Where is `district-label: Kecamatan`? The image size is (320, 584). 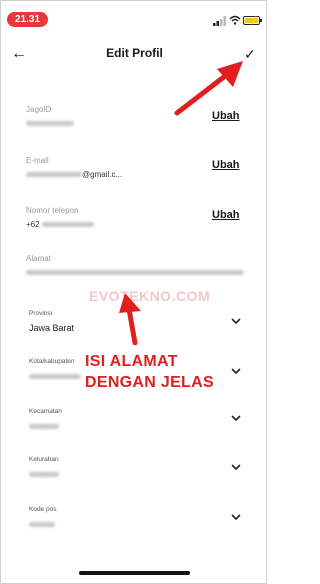
district-label: Kecamatan is located at coordinates (45, 411).